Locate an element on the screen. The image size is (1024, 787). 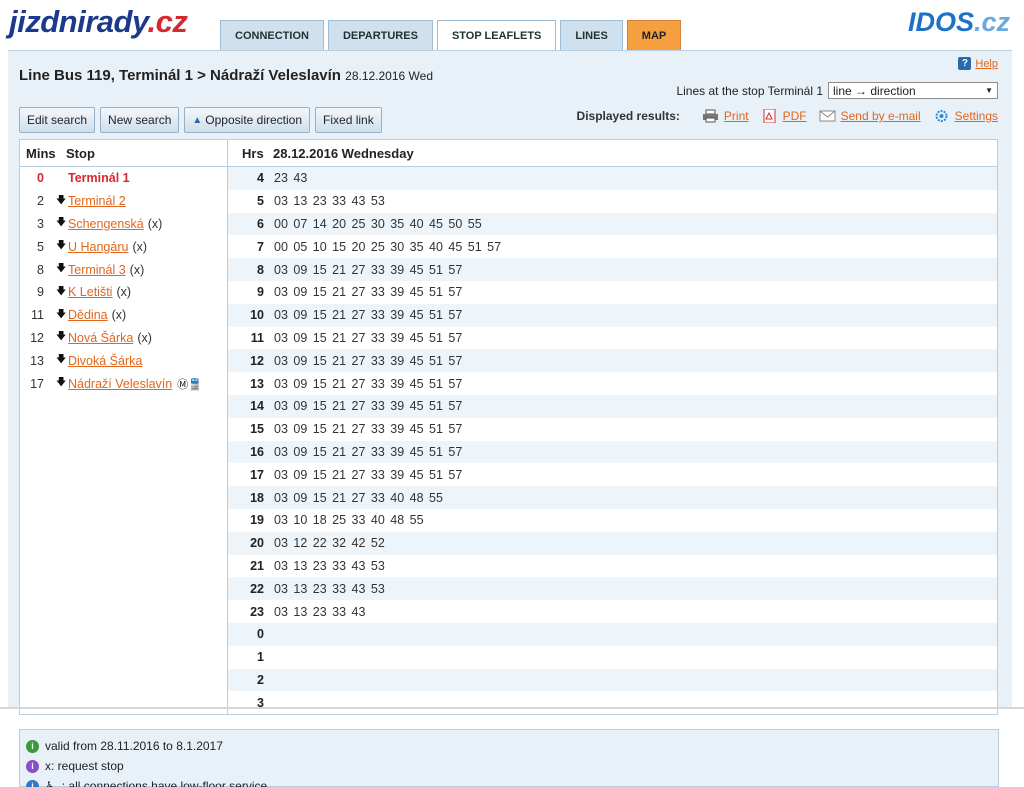
header-stop: Stop is located at coordinates (80, 153).